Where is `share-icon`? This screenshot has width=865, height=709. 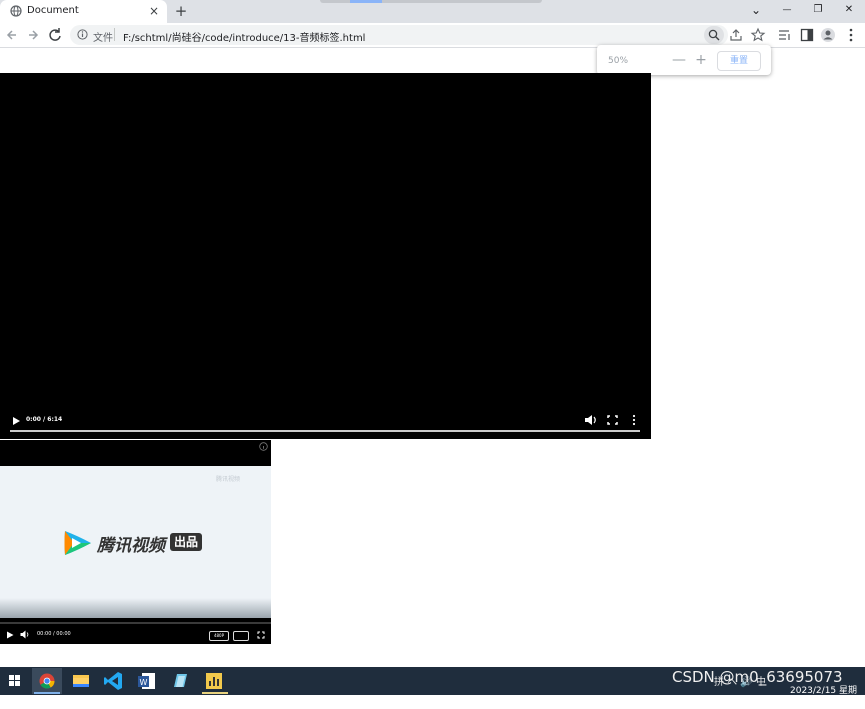
share-icon is located at coordinates (736, 35).